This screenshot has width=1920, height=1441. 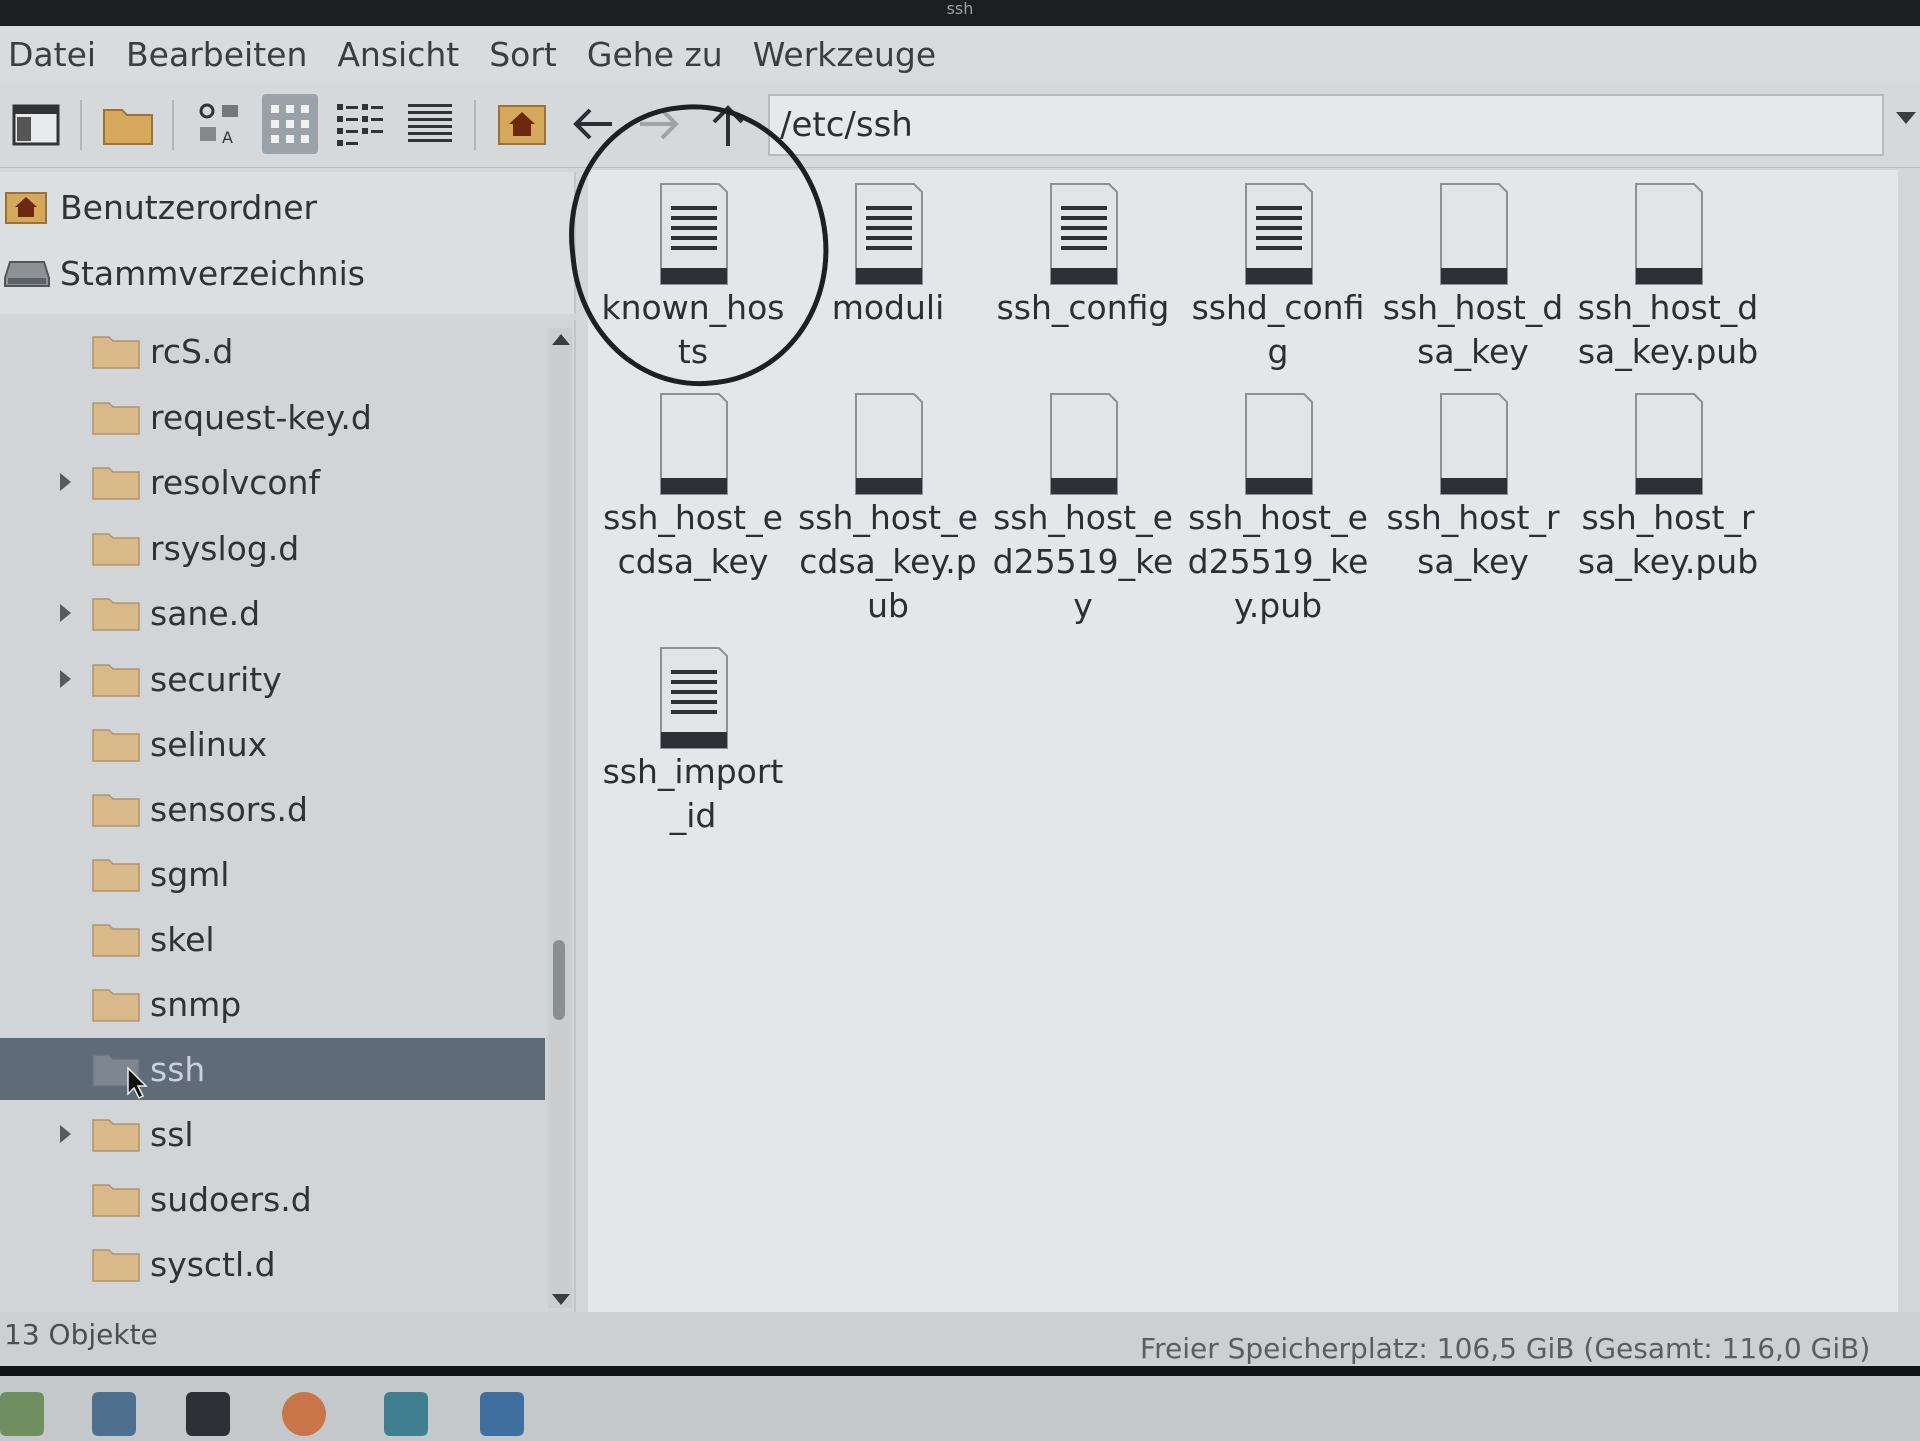 What do you see at coordinates (1083, 256) in the screenshot?
I see `file-ssh-config: ssh_config` at bounding box center [1083, 256].